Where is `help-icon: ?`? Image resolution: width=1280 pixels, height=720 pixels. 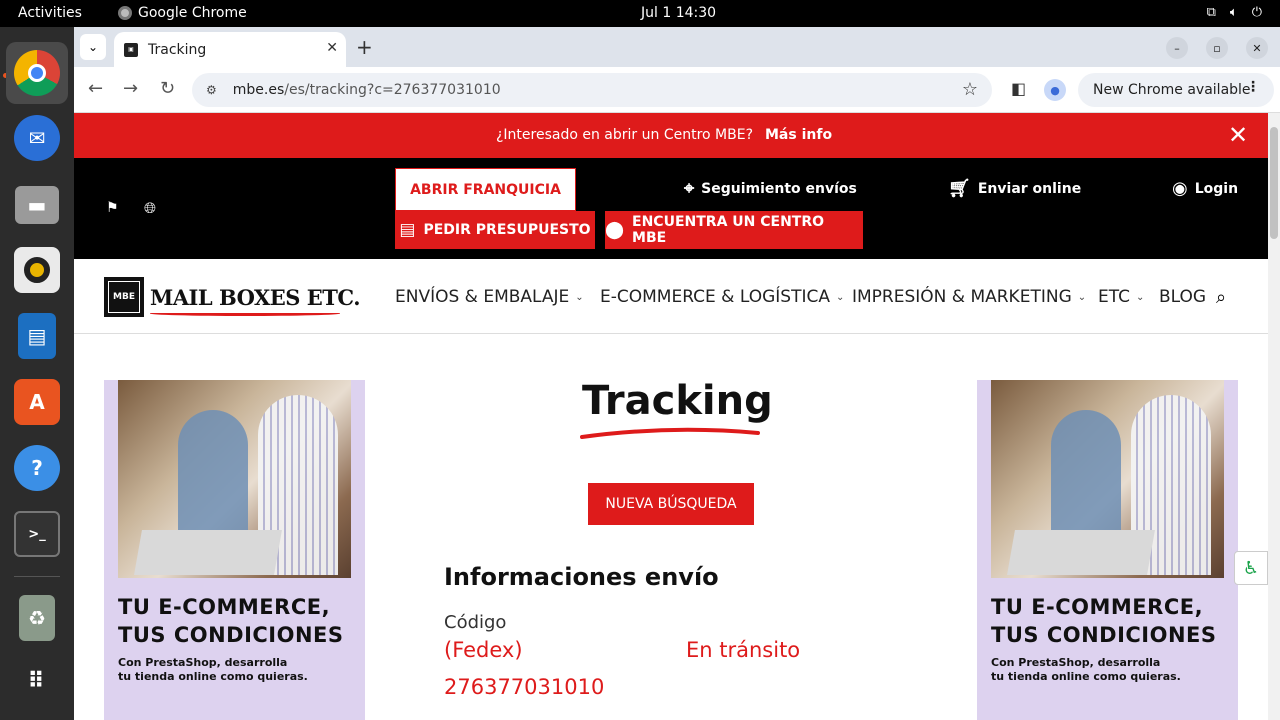
help-icon: ? is located at coordinates (37, 468).